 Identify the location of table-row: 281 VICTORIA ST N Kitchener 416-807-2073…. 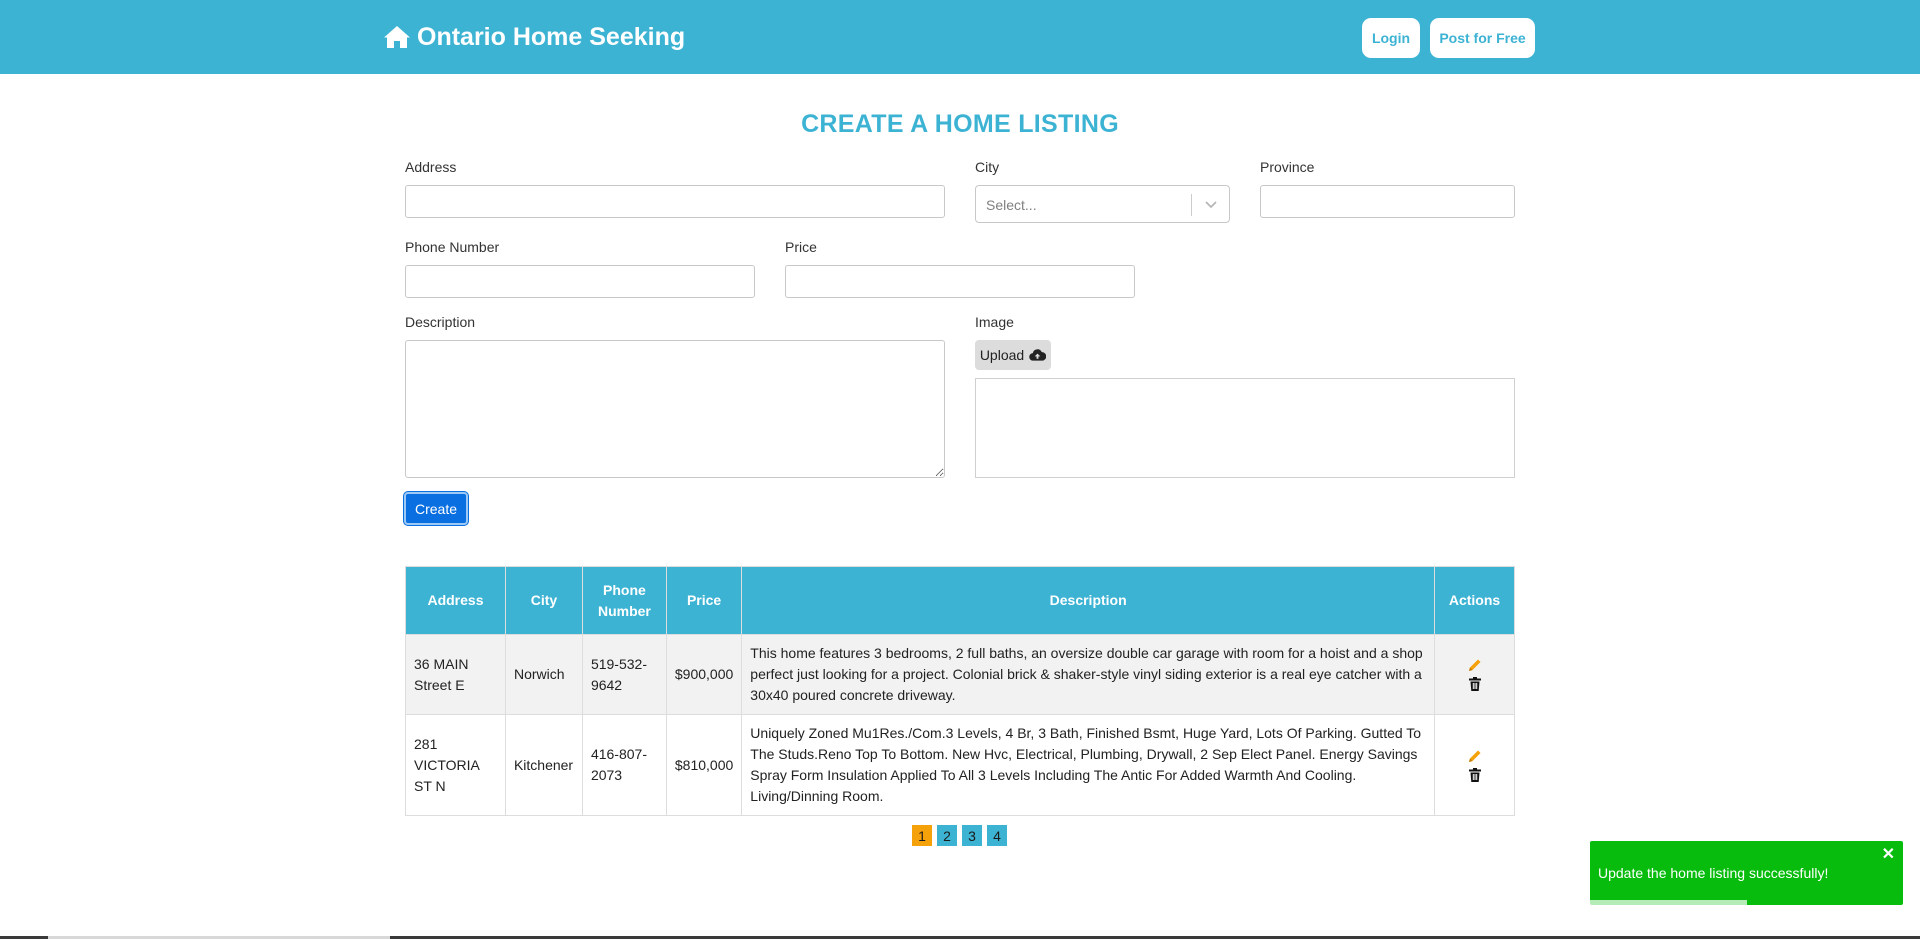
(960, 765).